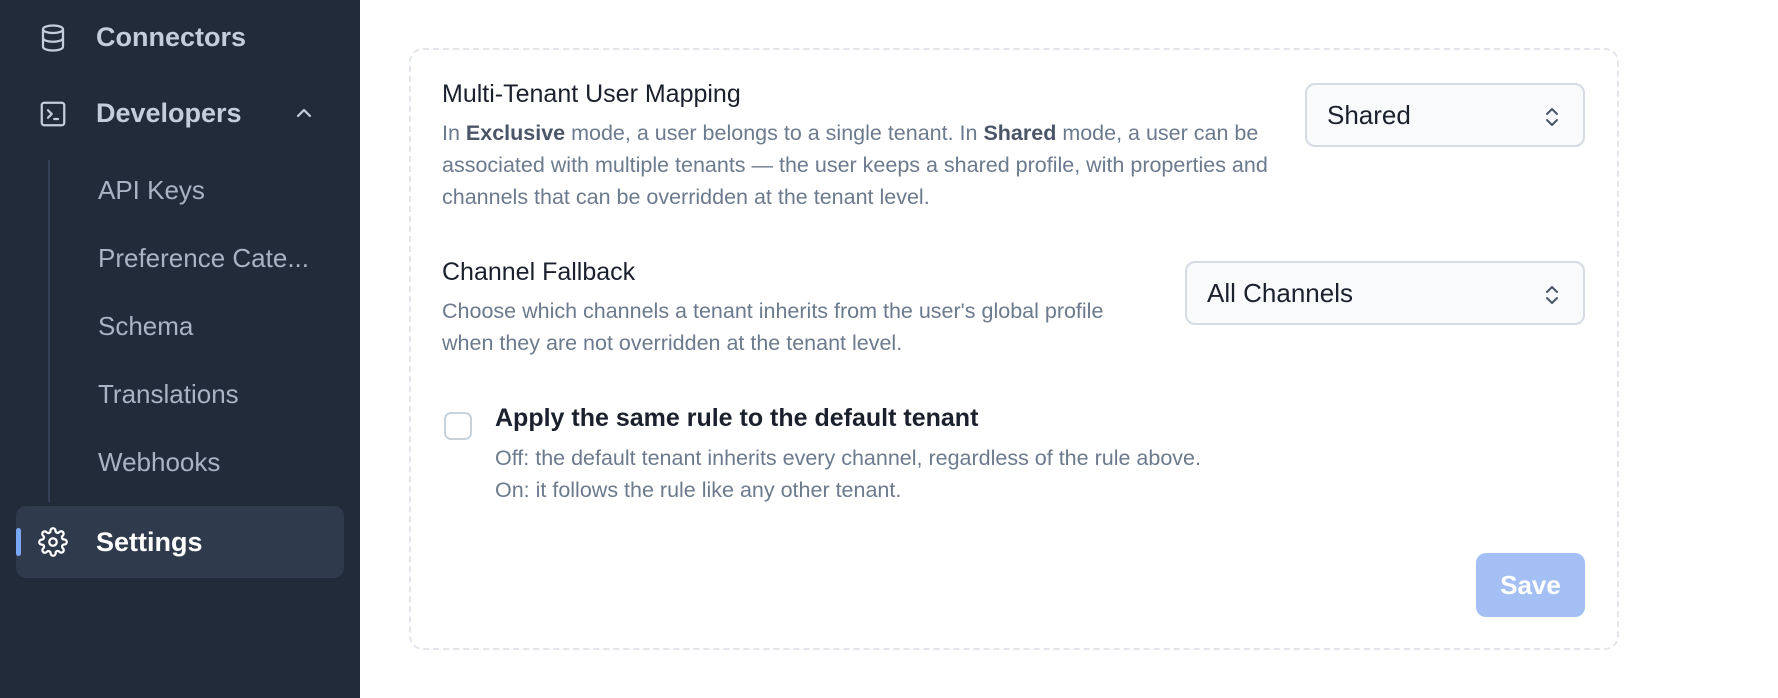 The width and height of the screenshot is (1778, 698). I want to click on select-value: All Channels, so click(1280, 292).